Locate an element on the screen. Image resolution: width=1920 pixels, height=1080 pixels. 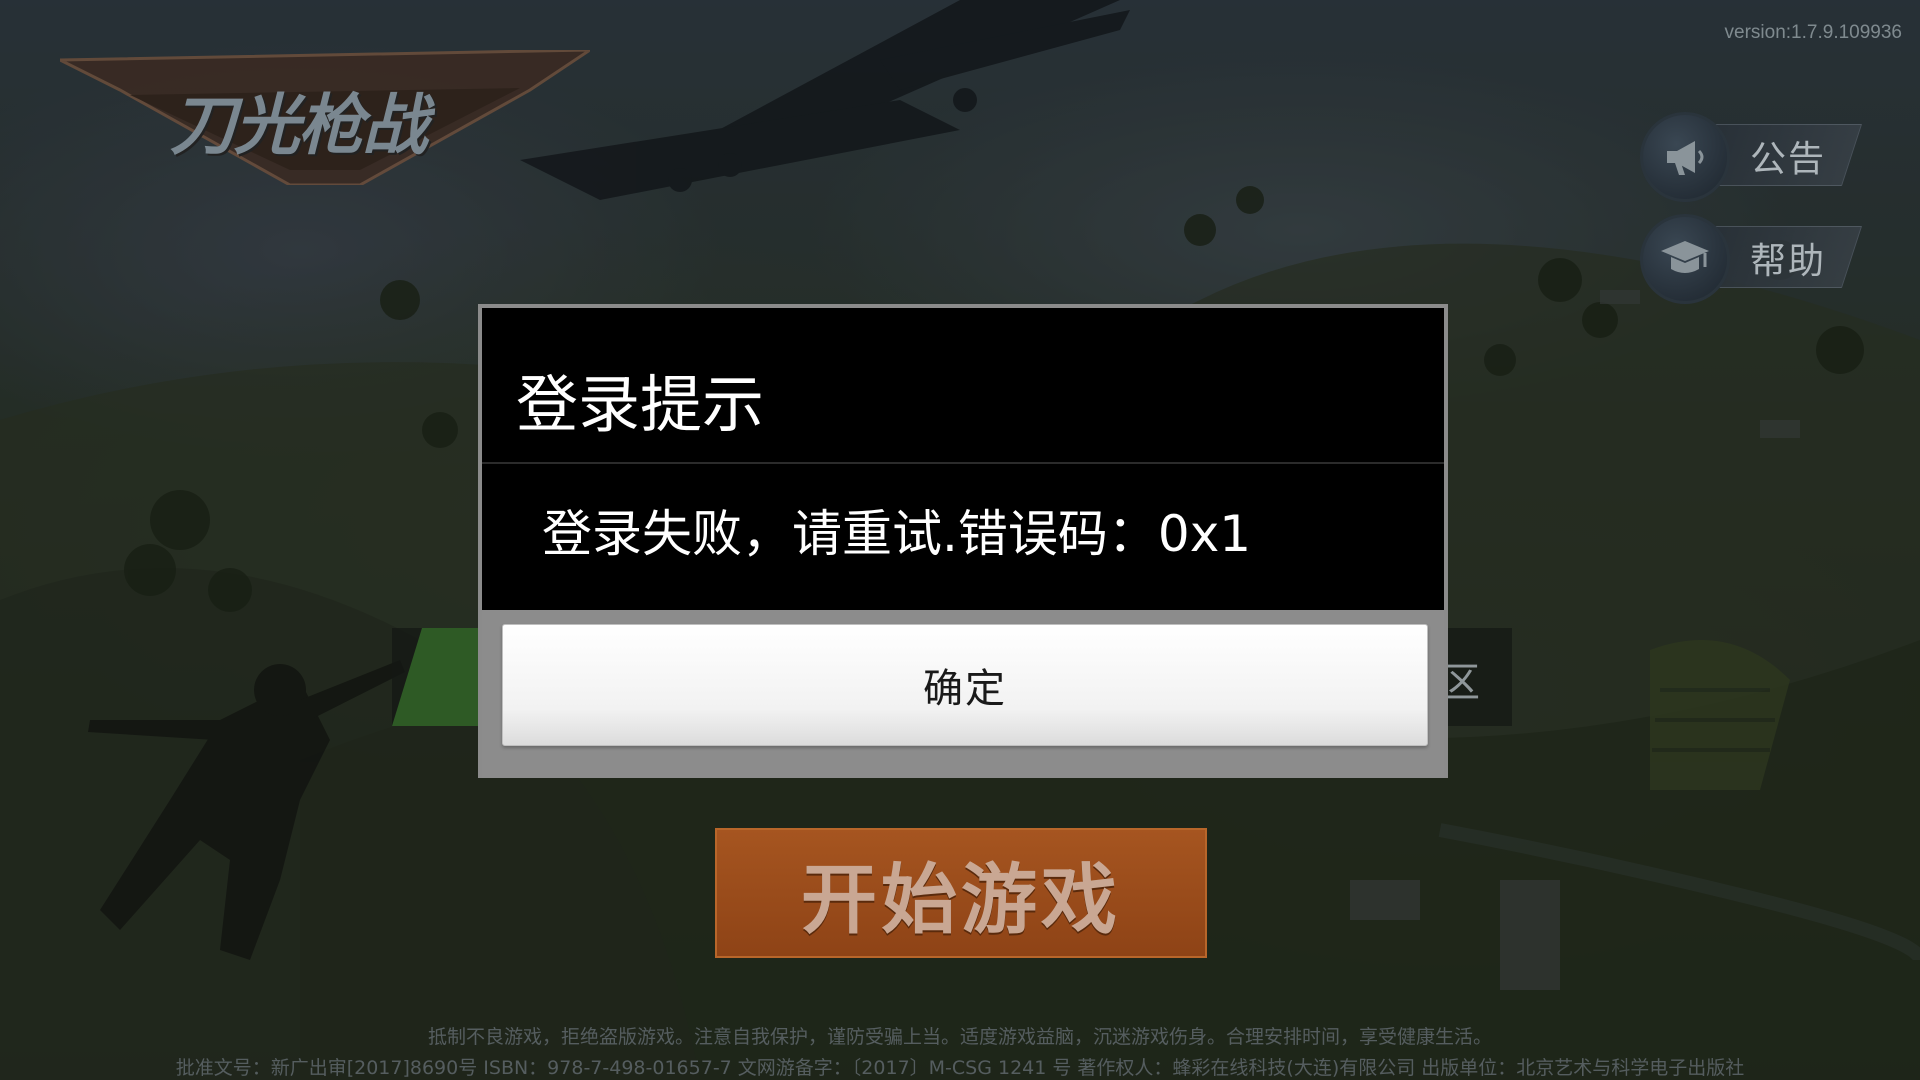
version-label: version:1.7.9.109936 is located at coordinates (1813, 32).